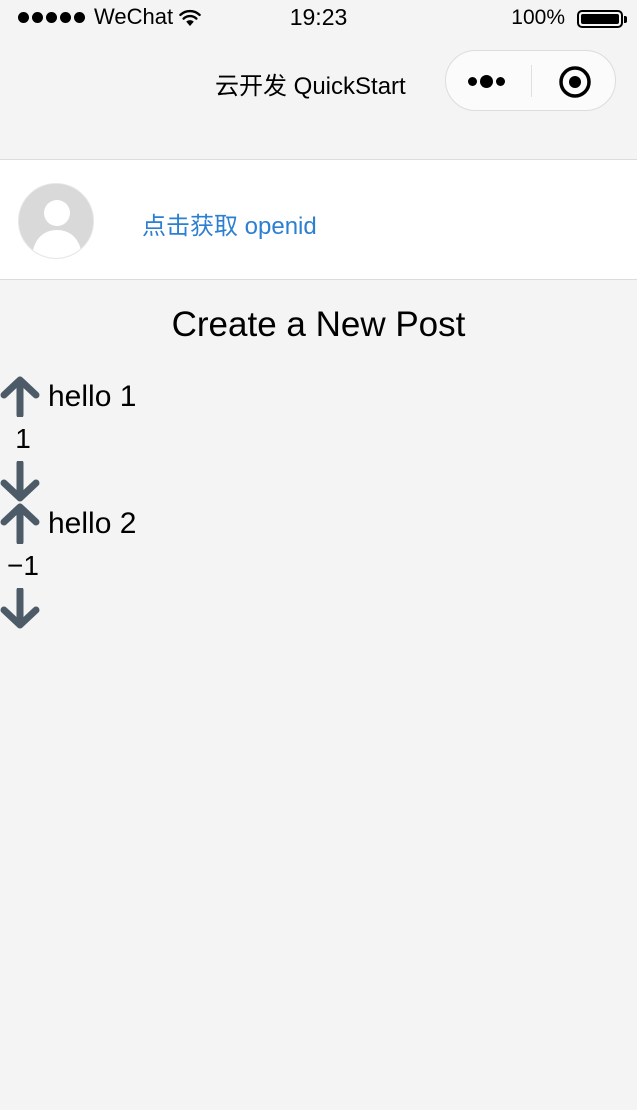  What do you see at coordinates (56, 221) in the screenshot?
I see `default-avatar-icon` at bounding box center [56, 221].